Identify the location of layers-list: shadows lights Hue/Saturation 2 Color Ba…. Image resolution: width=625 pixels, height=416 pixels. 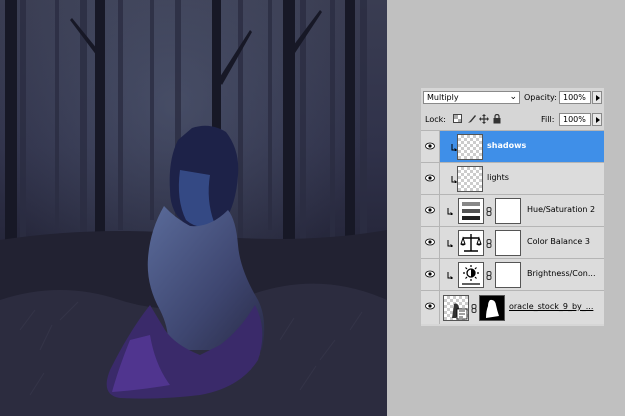
(512, 228).